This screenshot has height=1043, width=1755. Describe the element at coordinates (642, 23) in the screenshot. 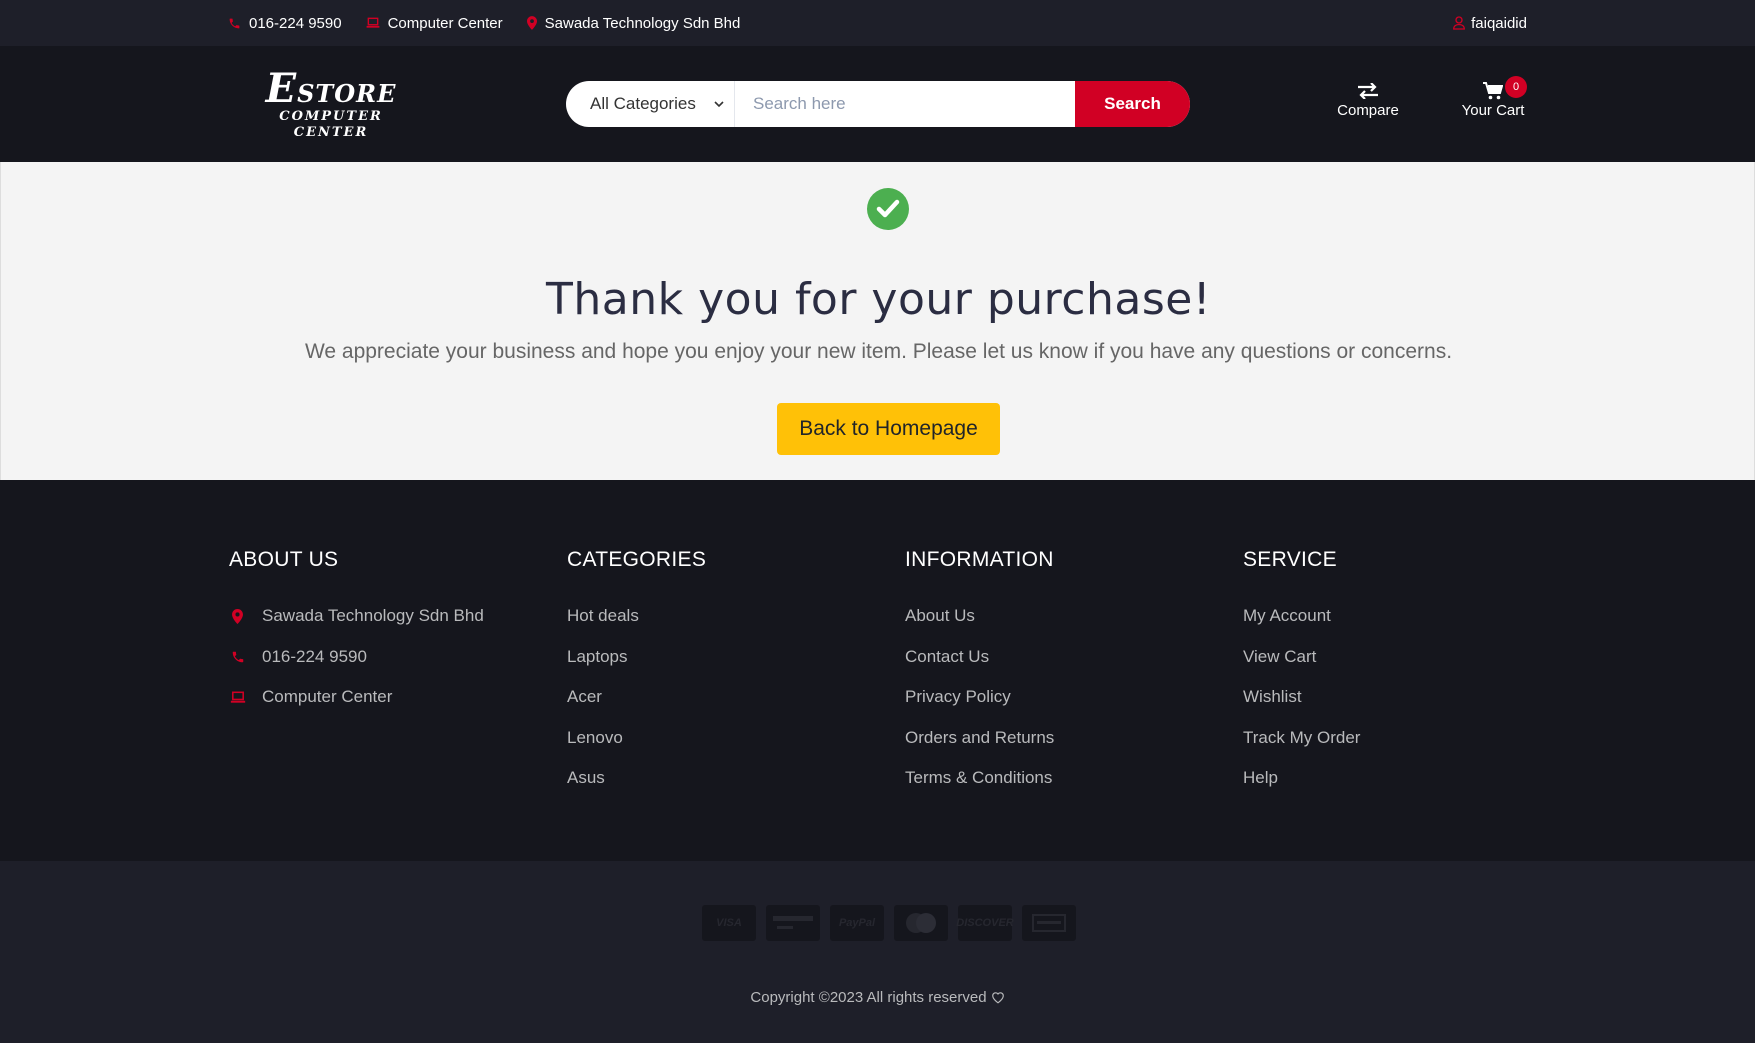

I see `topbar-address-text: Sawada Technology Sdn Bhd` at that location.